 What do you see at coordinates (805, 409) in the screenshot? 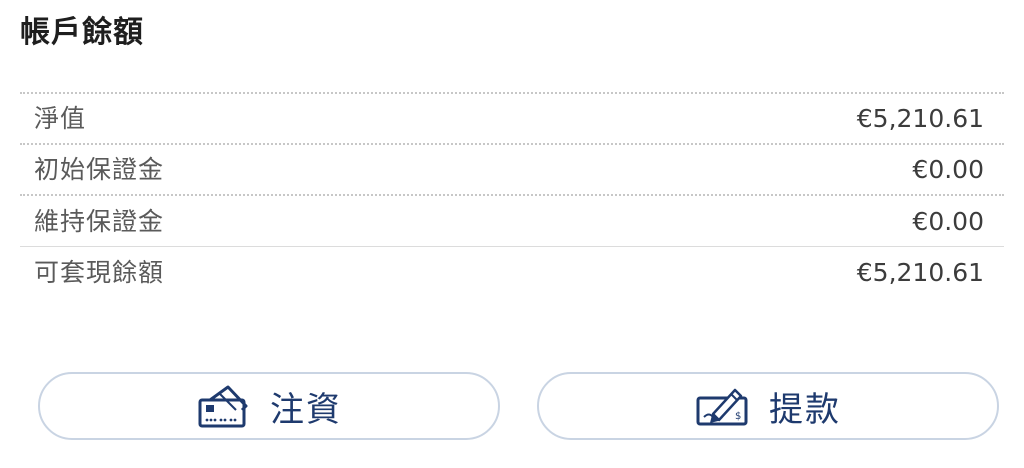
I see `withdraw-button-label: 提款` at bounding box center [805, 409].